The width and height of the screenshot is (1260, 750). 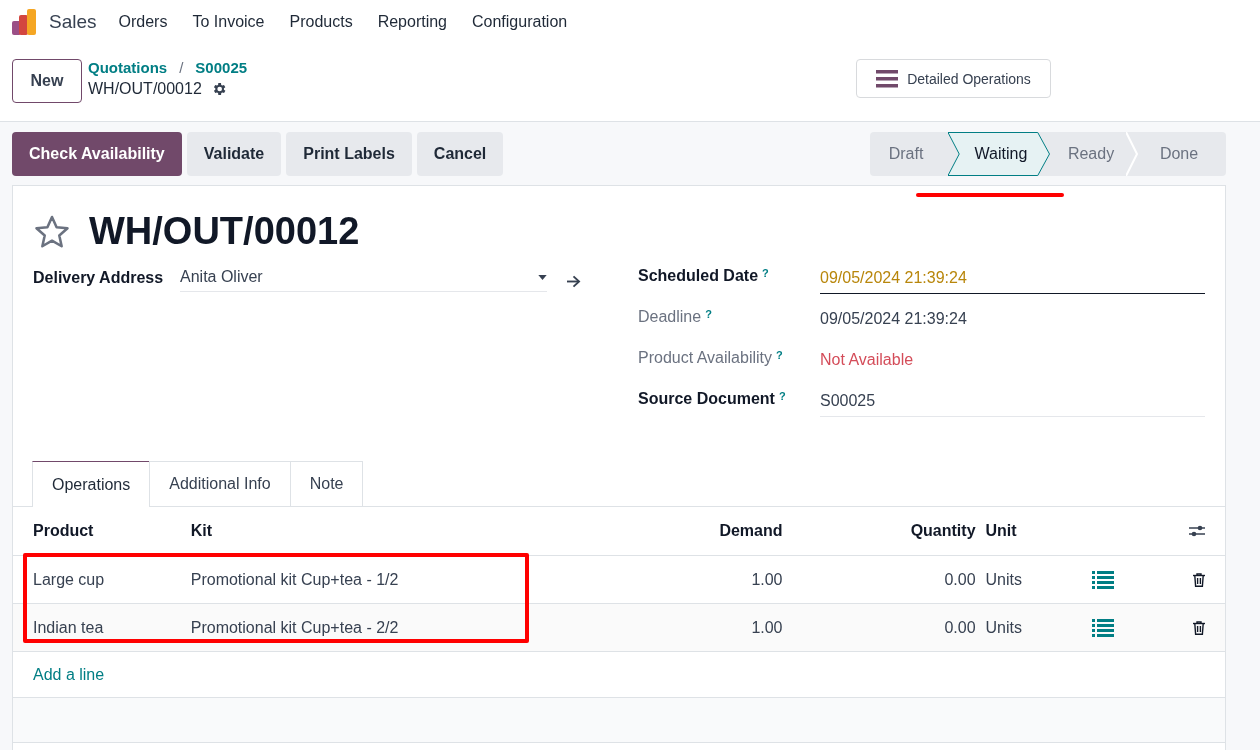 What do you see at coordinates (867, 360) in the screenshot?
I see `field-value: Not Available` at bounding box center [867, 360].